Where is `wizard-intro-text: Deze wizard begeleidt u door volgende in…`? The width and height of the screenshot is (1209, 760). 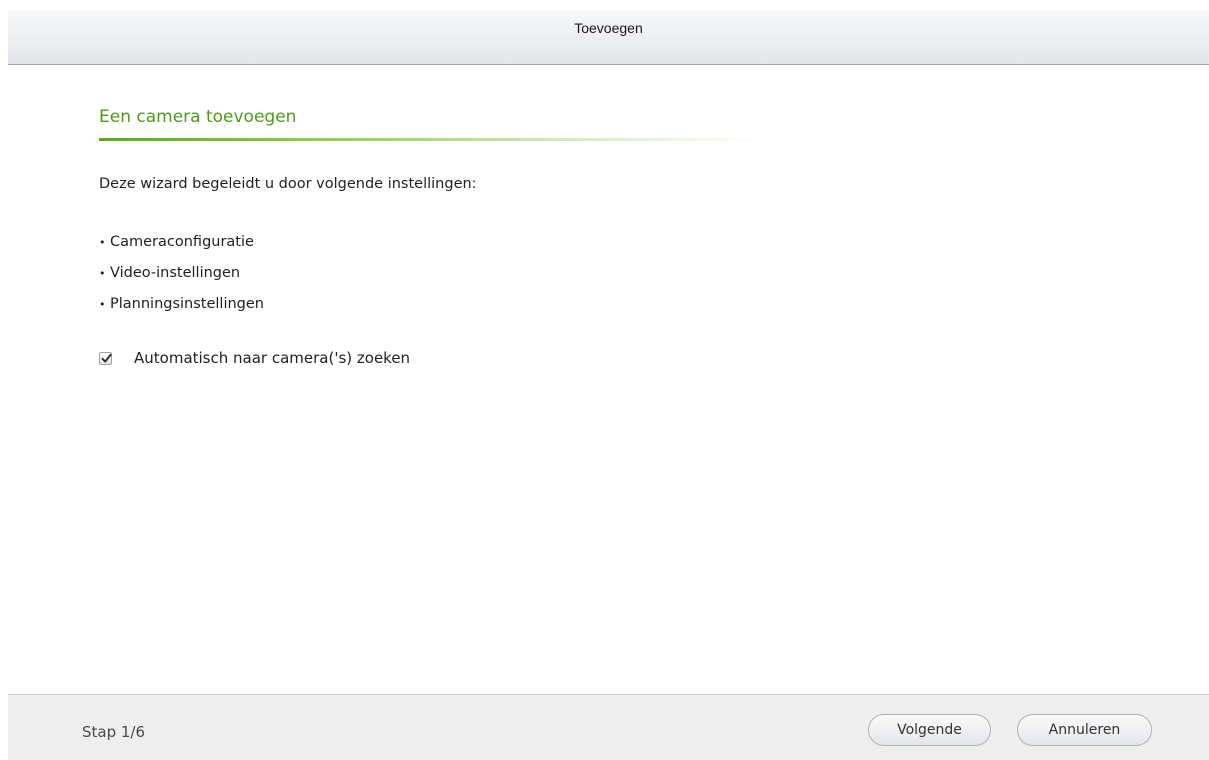
wizard-intro-text: Deze wizard begeleidt u door volgende in… is located at coordinates (288, 184).